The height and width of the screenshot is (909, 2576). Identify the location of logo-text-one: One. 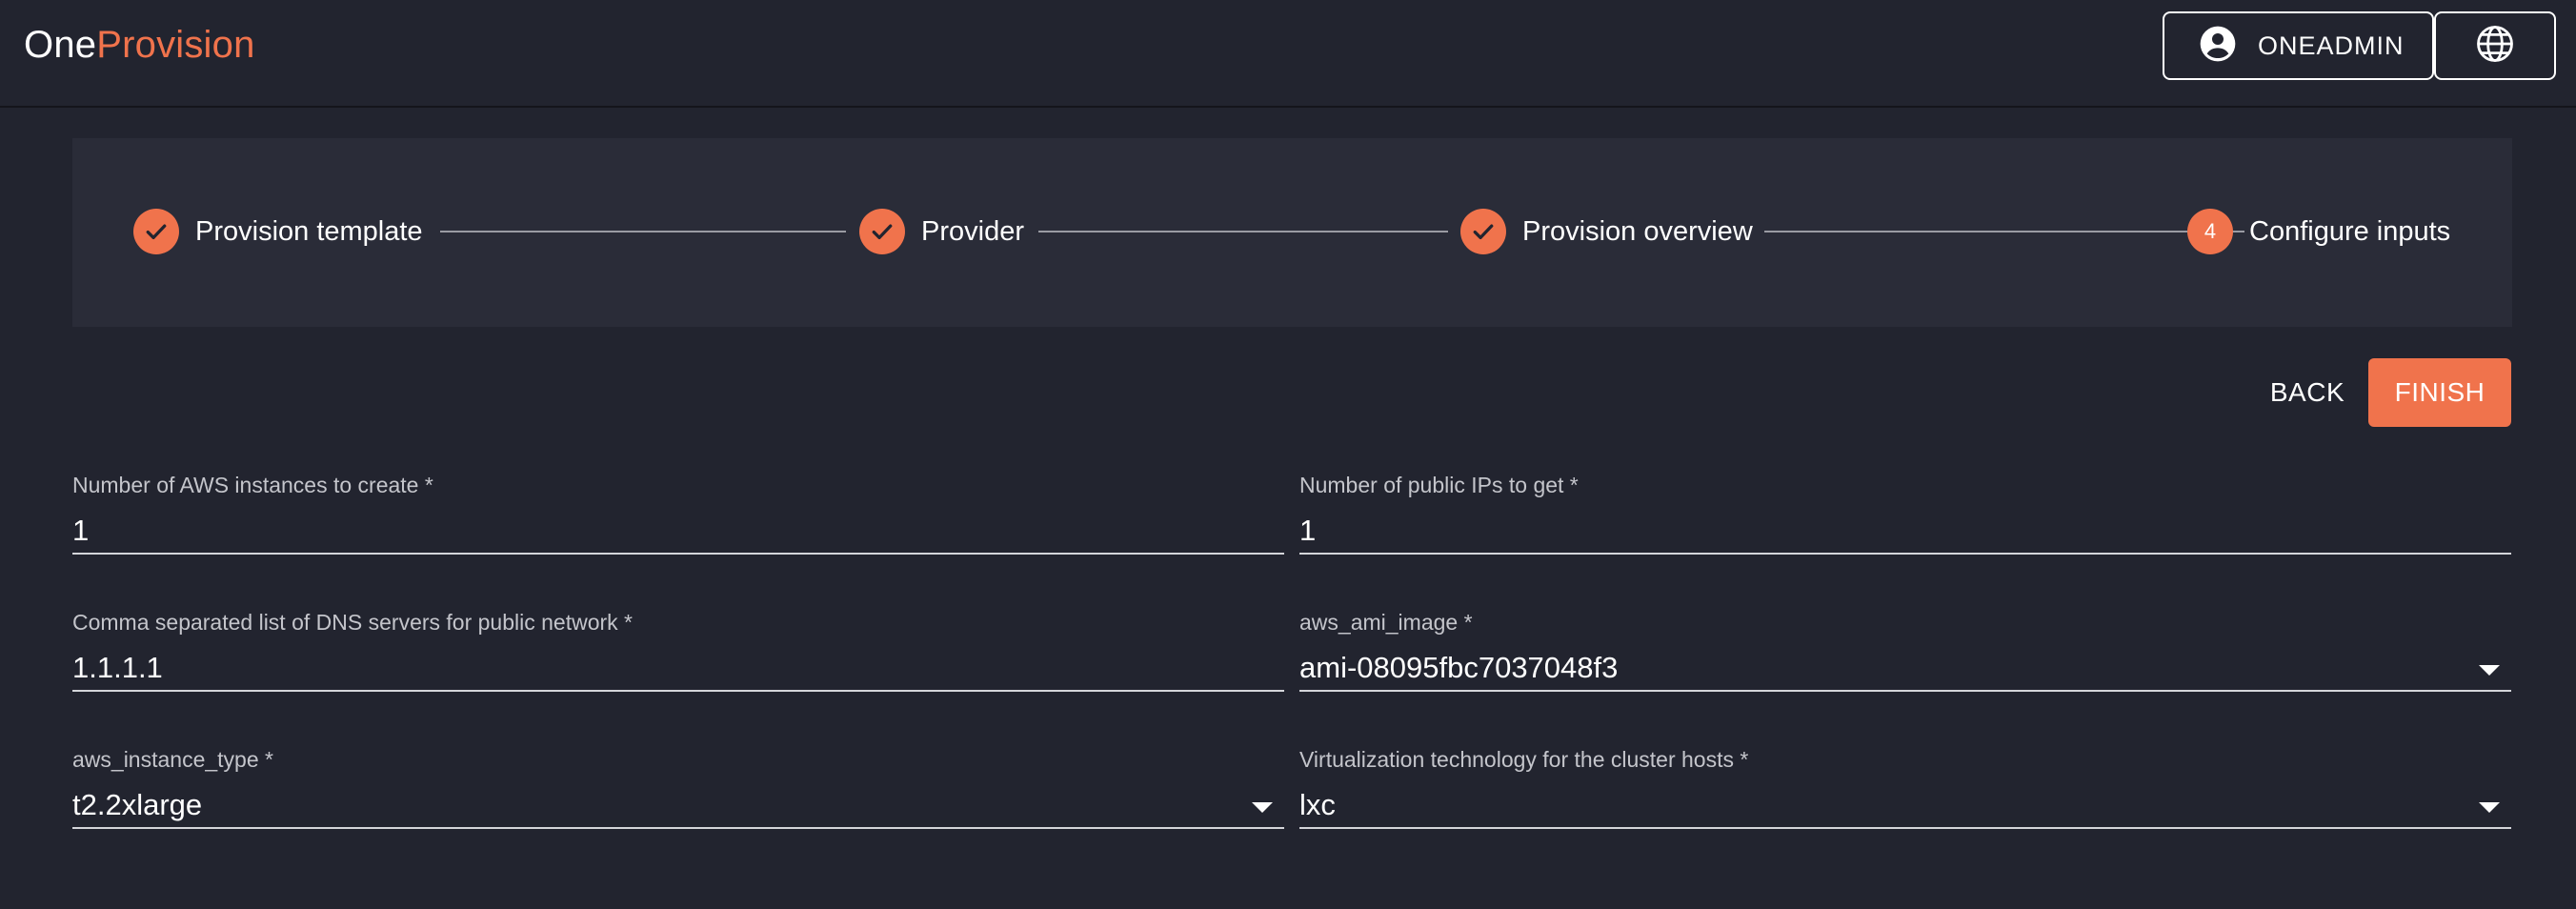
(61, 45).